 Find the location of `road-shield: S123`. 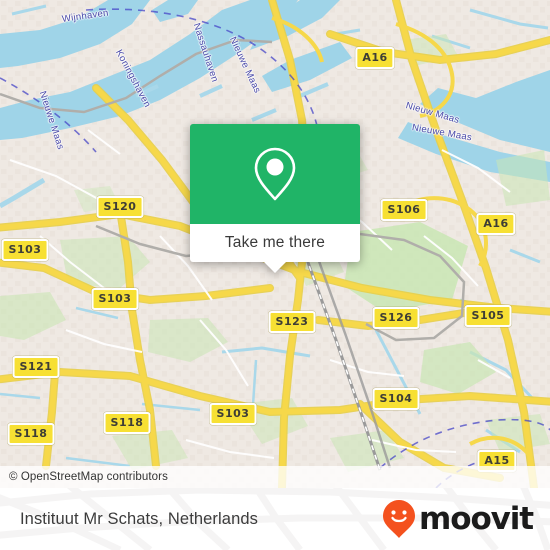

road-shield: S123 is located at coordinates (292, 322).